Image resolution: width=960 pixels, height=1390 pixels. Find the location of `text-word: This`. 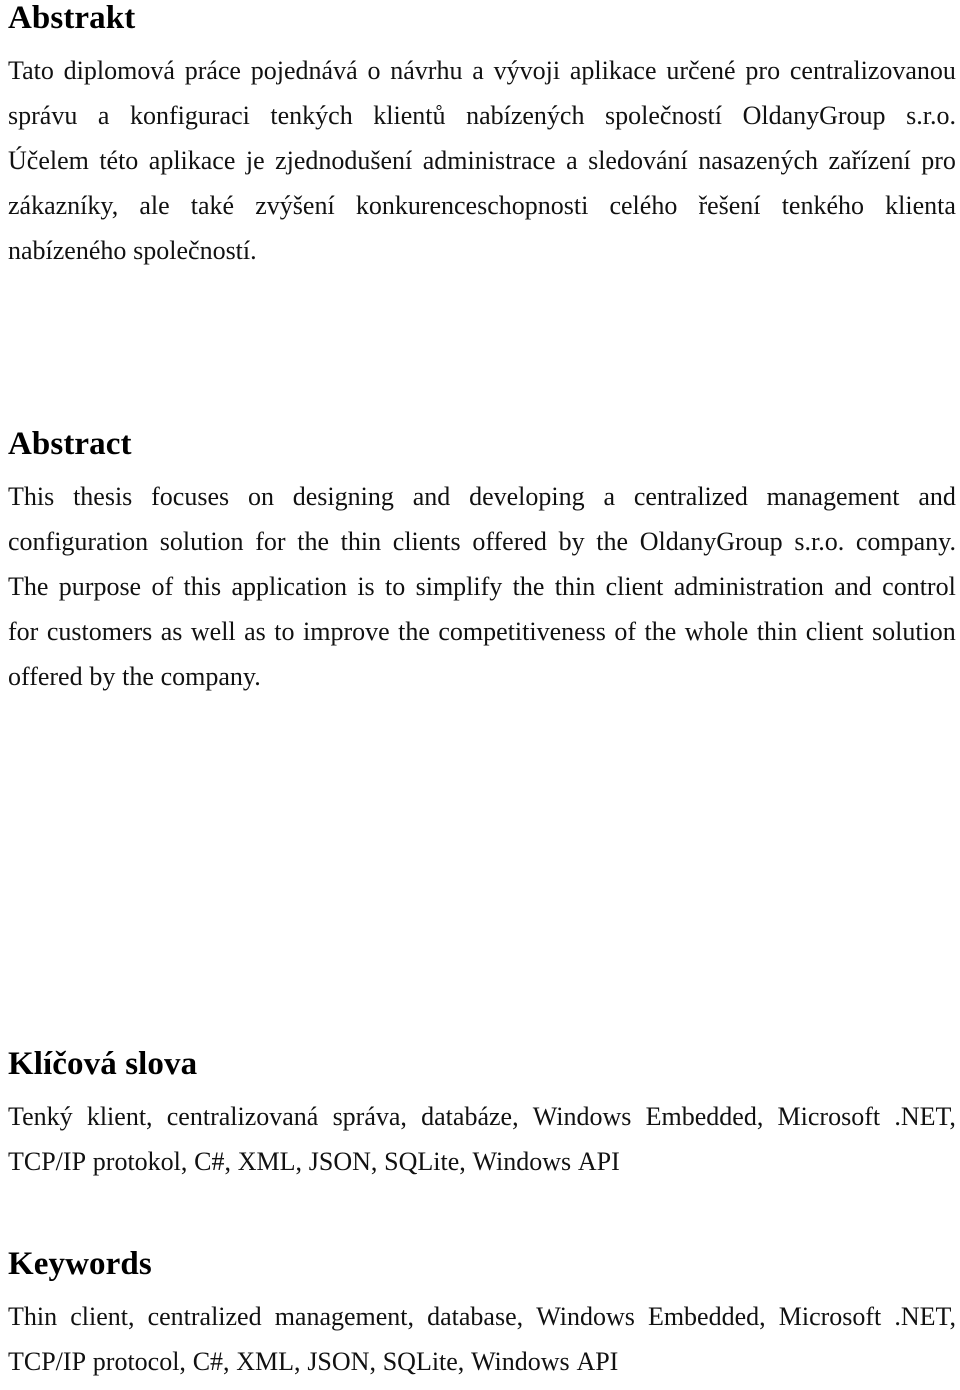

text-word: This is located at coordinates (31, 496).